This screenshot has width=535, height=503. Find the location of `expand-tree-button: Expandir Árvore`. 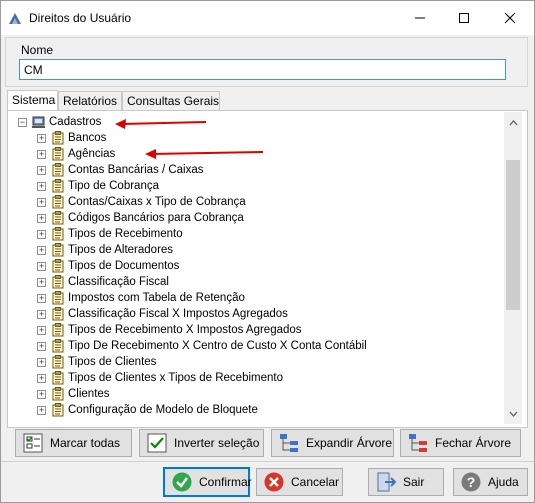

expand-tree-button: Expandir Árvore is located at coordinates (332, 443).